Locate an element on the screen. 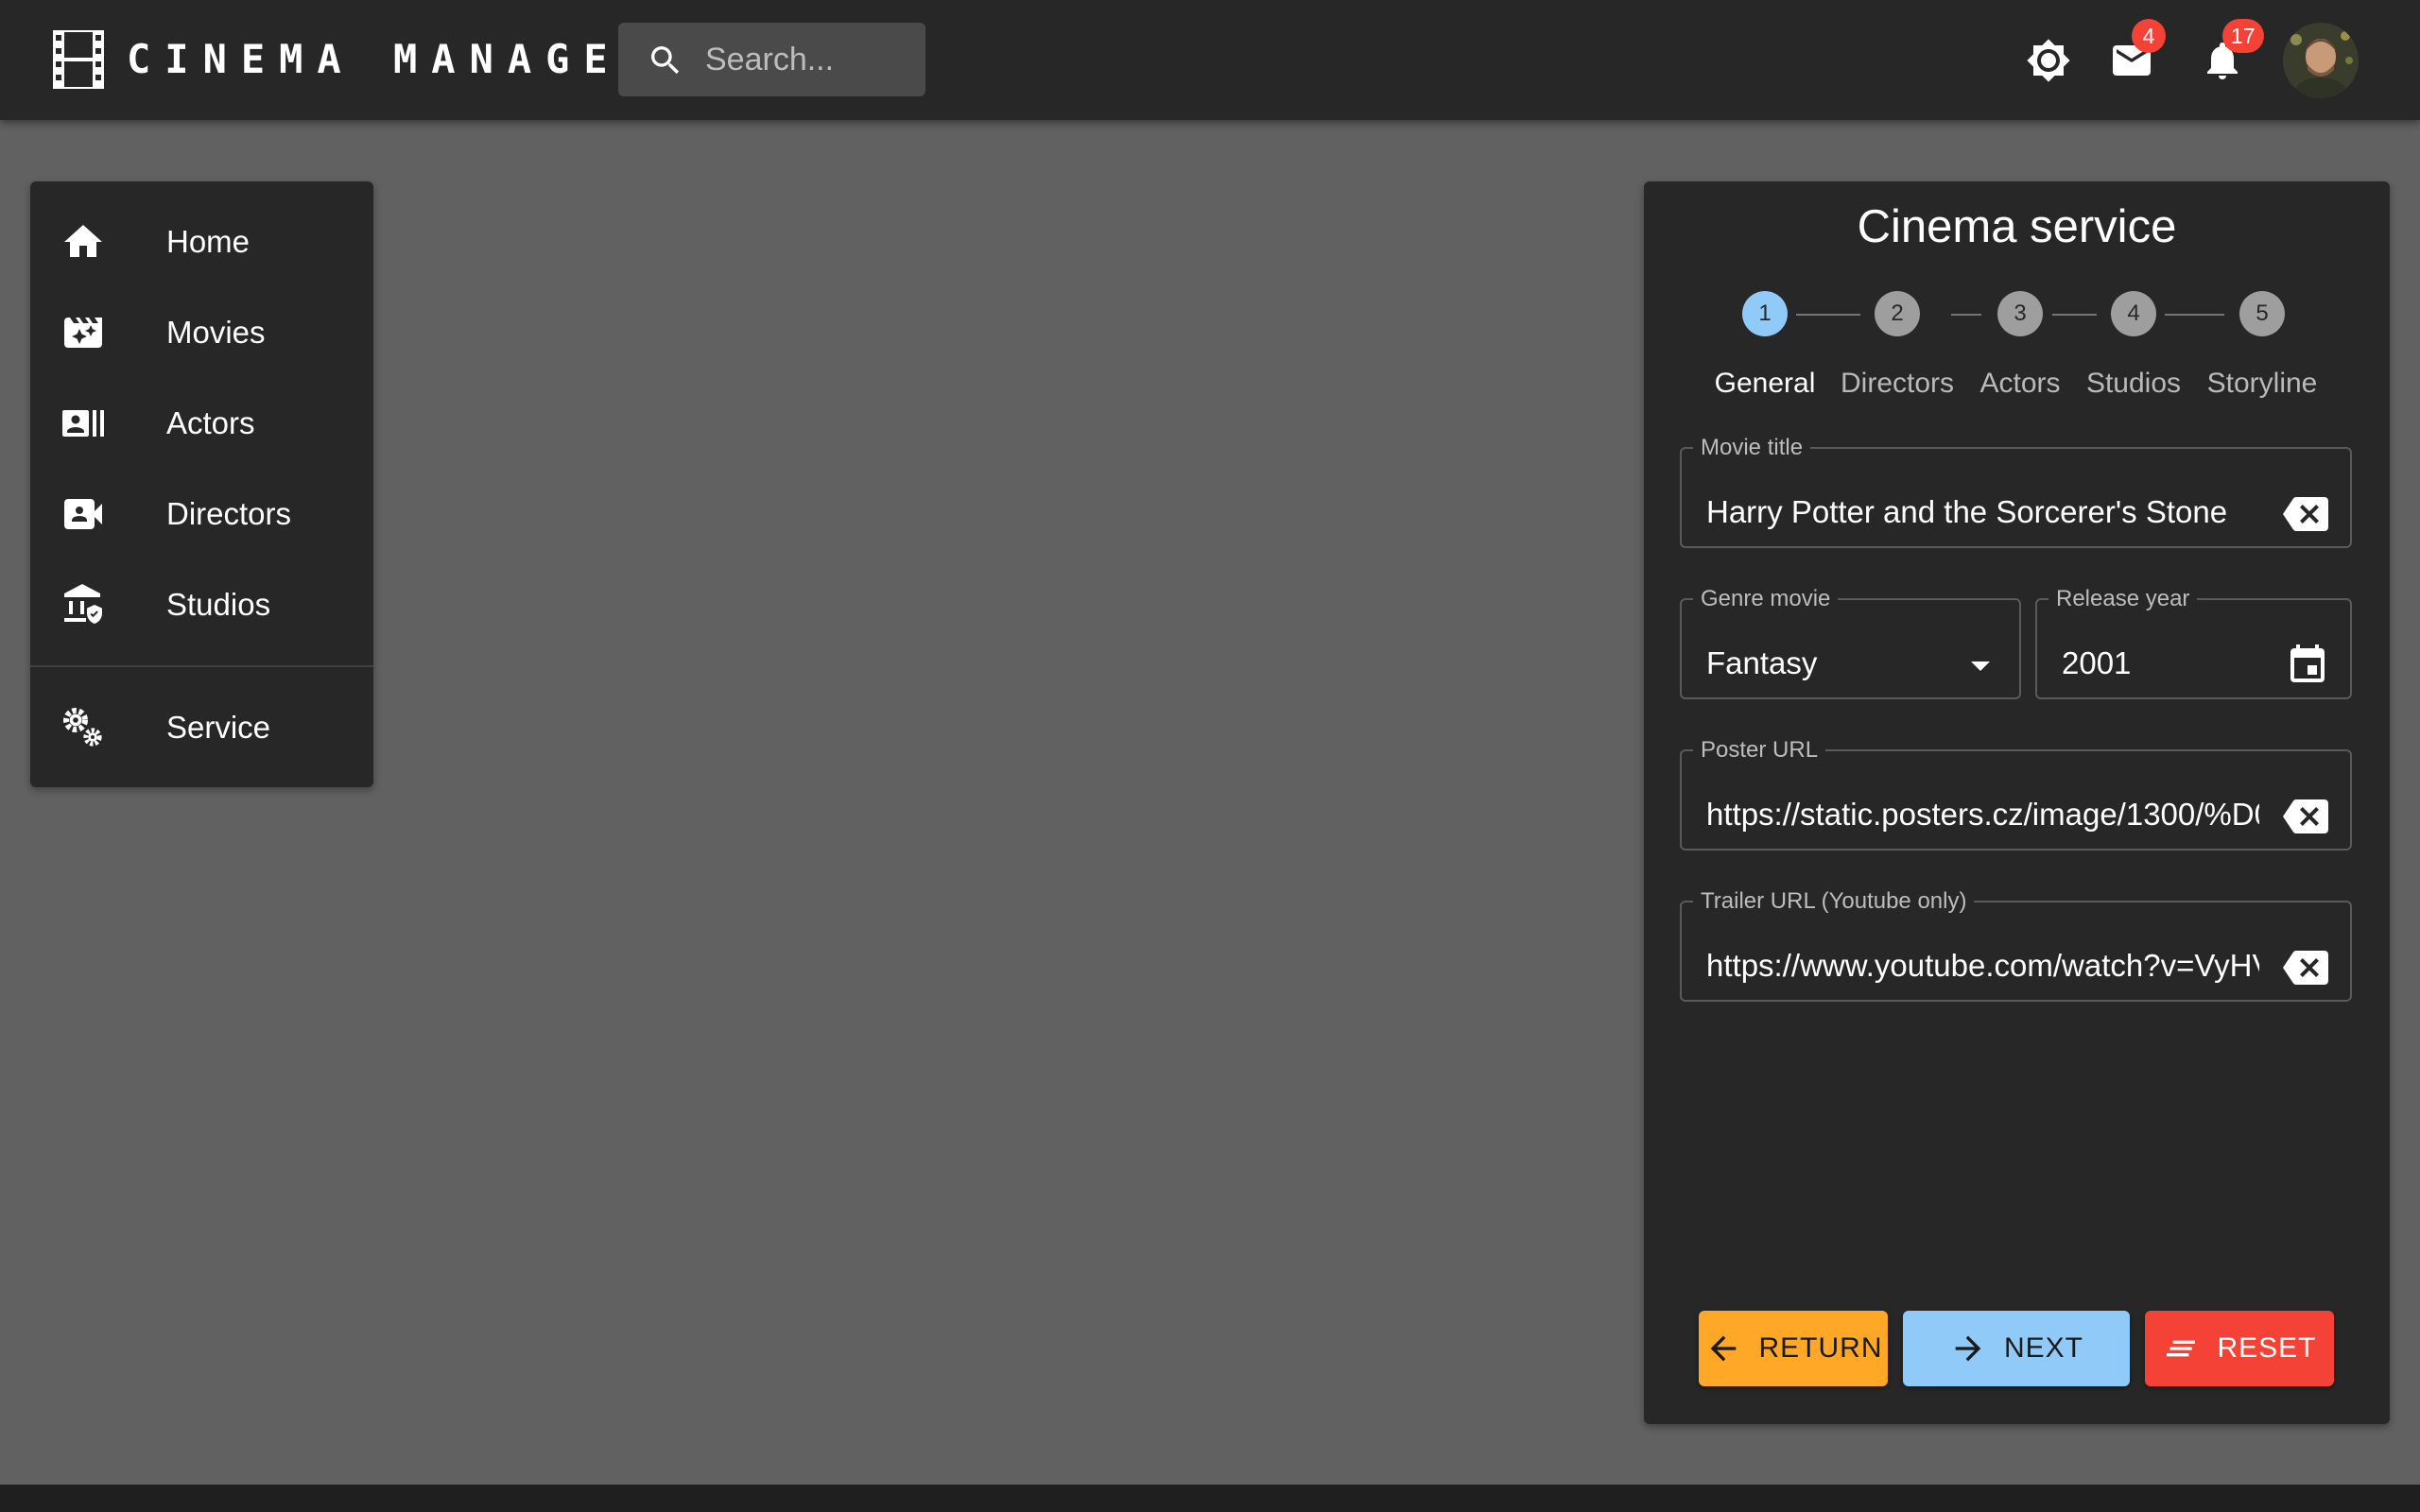 This screenshot has width=2420, height=1512. sidebar-item-label: Studios is located at coordinates (218, 604).